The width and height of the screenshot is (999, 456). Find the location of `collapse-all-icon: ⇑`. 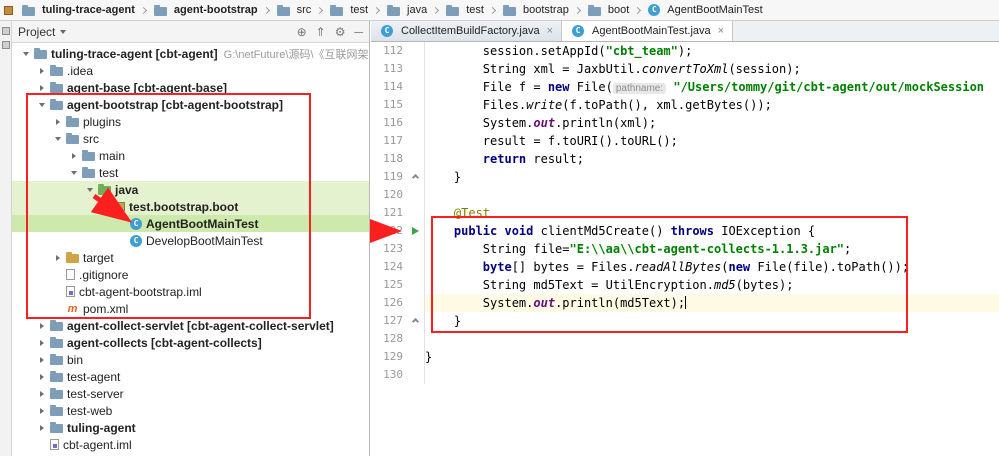

collapse-all-icon: ⇑ is located at coordinates (321, 32).